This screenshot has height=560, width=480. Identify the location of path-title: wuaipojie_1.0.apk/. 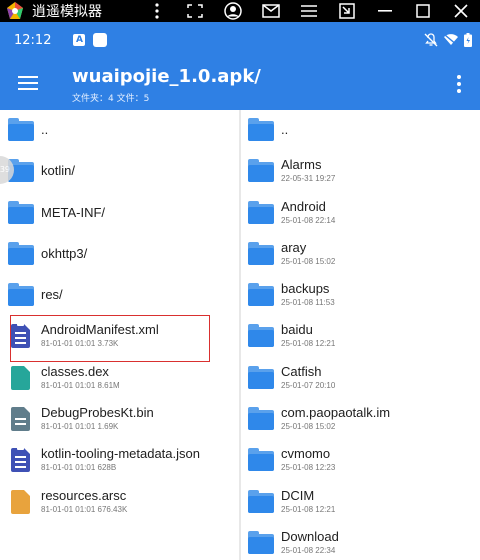
(166, 76).